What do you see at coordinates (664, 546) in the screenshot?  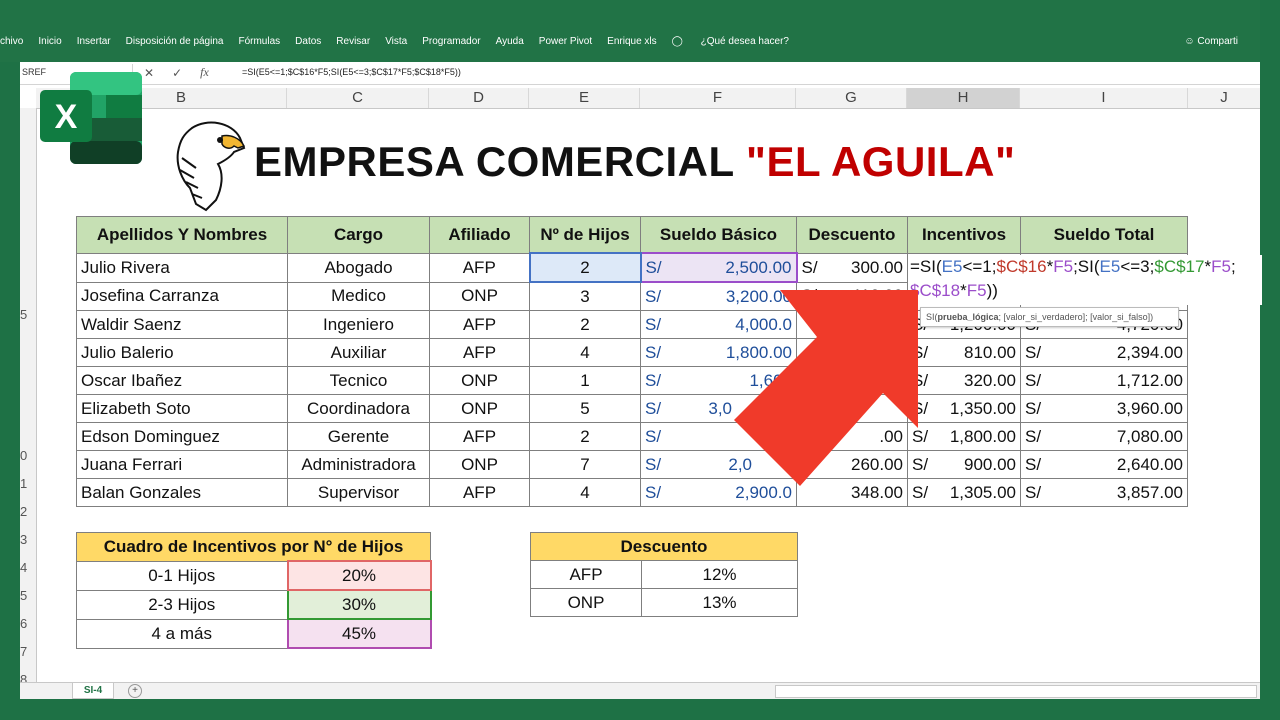 I see `discount-table-title: Descuento` at bounding box center [664, 546].